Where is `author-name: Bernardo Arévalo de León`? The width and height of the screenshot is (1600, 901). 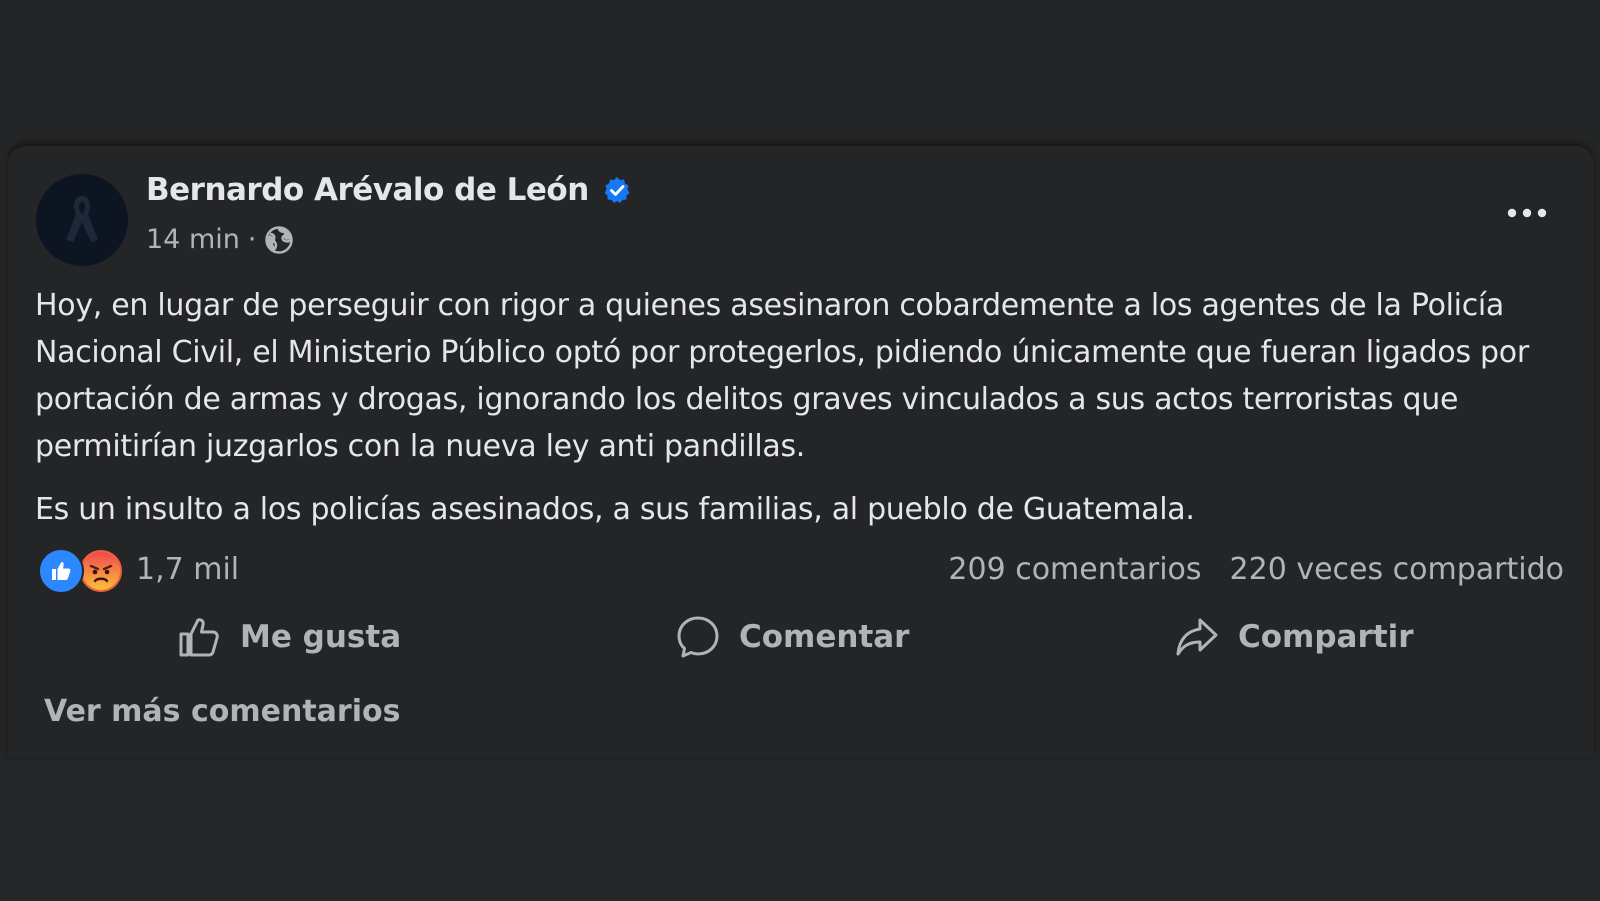 author-name: Bernardo Arévalo de León is located at coordinates (367, 190).